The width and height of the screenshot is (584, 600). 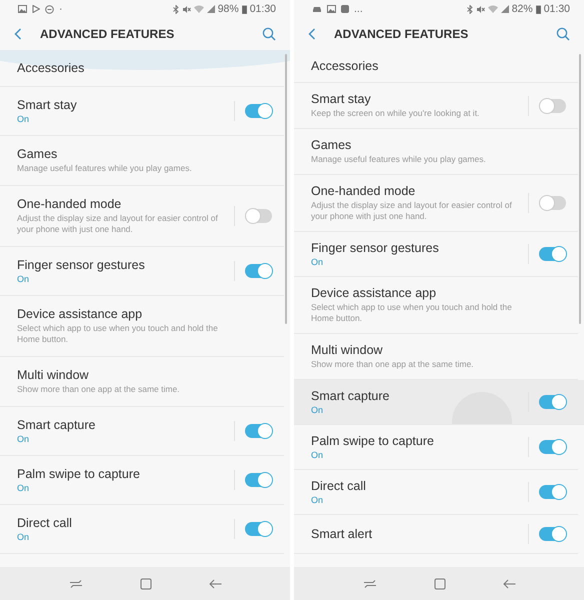 What do you see at coordinates (118, 224) in the screenshot?
I see `setting-description: Adjust the display size and layout for easier control of your phone with just one hand.` at bounding box center [118, 224].